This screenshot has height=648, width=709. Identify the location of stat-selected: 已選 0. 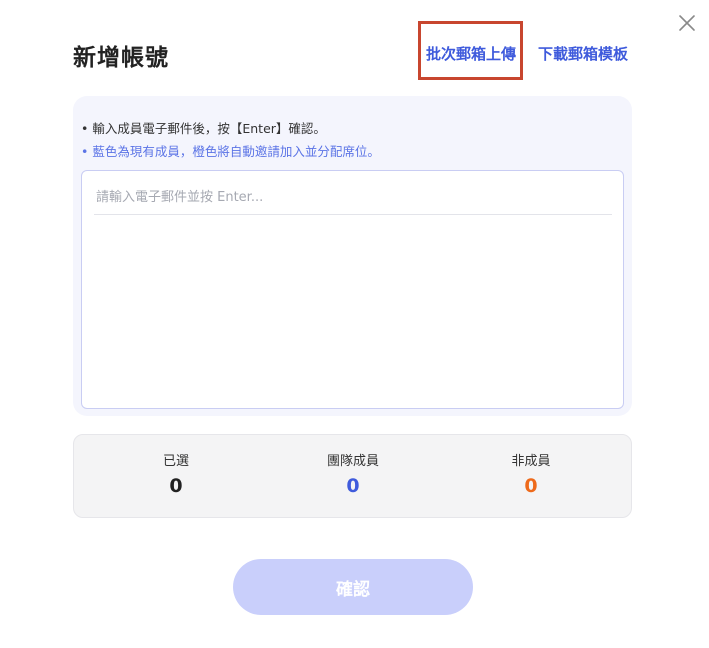
(176, 476).